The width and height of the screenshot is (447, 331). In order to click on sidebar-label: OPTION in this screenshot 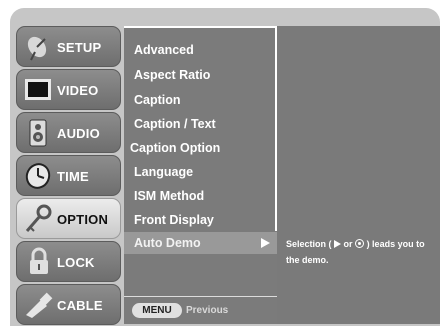, I will do `click(83, 219)`.